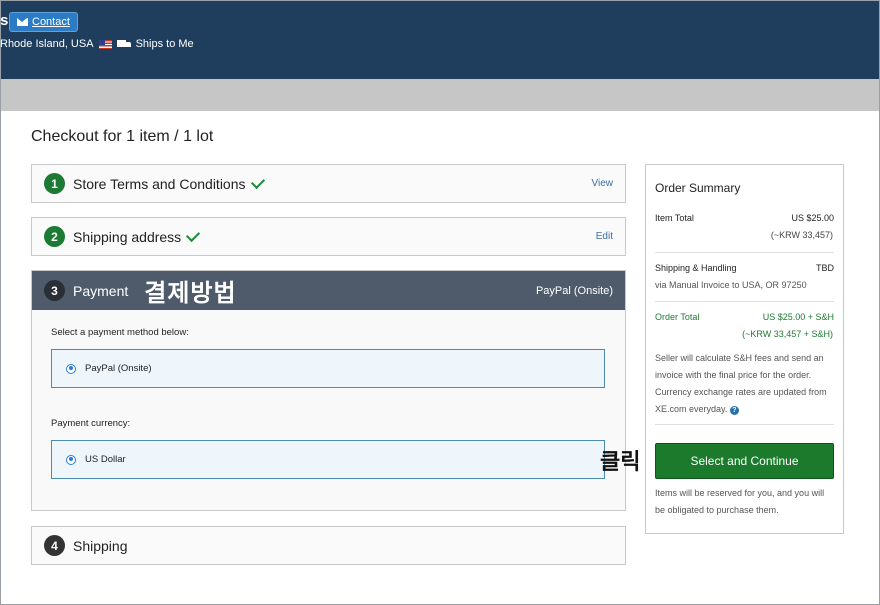  Describe the element at coordinates (328, 236) in the screenshot. I see `step-shipping-address: 2 Shipping address Edit` at that location.